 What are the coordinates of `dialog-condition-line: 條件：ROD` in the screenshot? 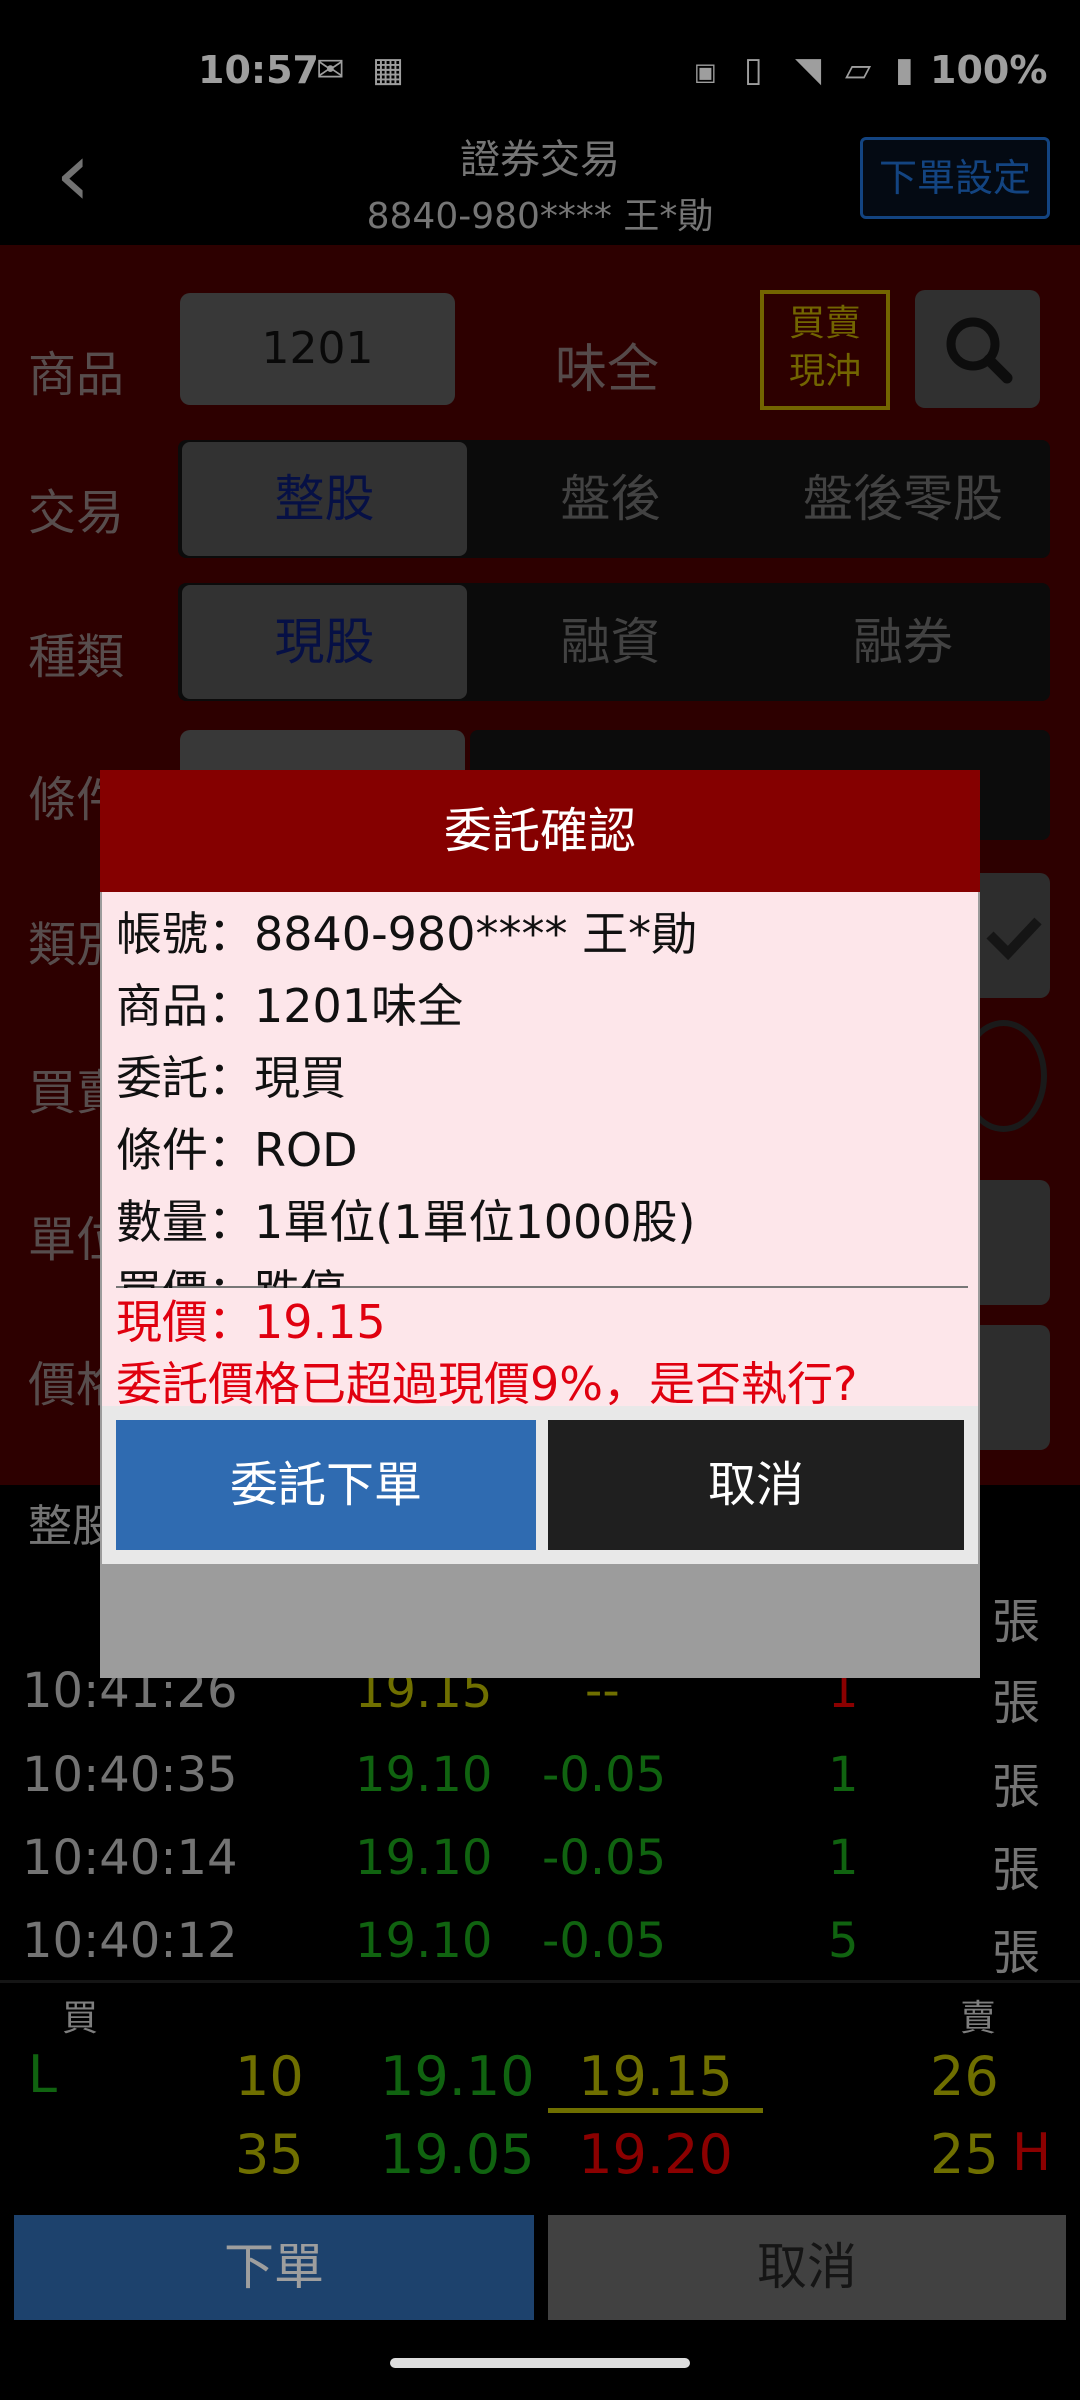 It's located at (237, 1150).